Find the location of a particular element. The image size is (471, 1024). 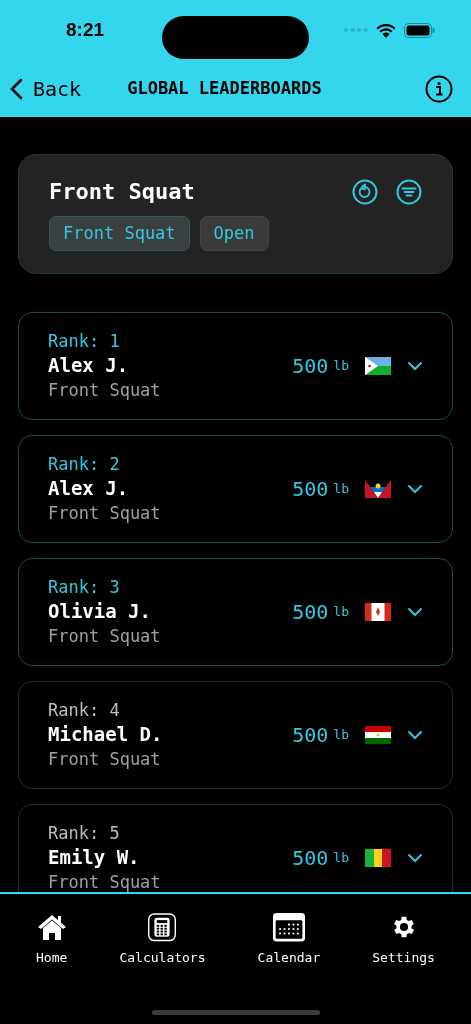

tab-bar-item: Settings is located at coordinates (403, 940).